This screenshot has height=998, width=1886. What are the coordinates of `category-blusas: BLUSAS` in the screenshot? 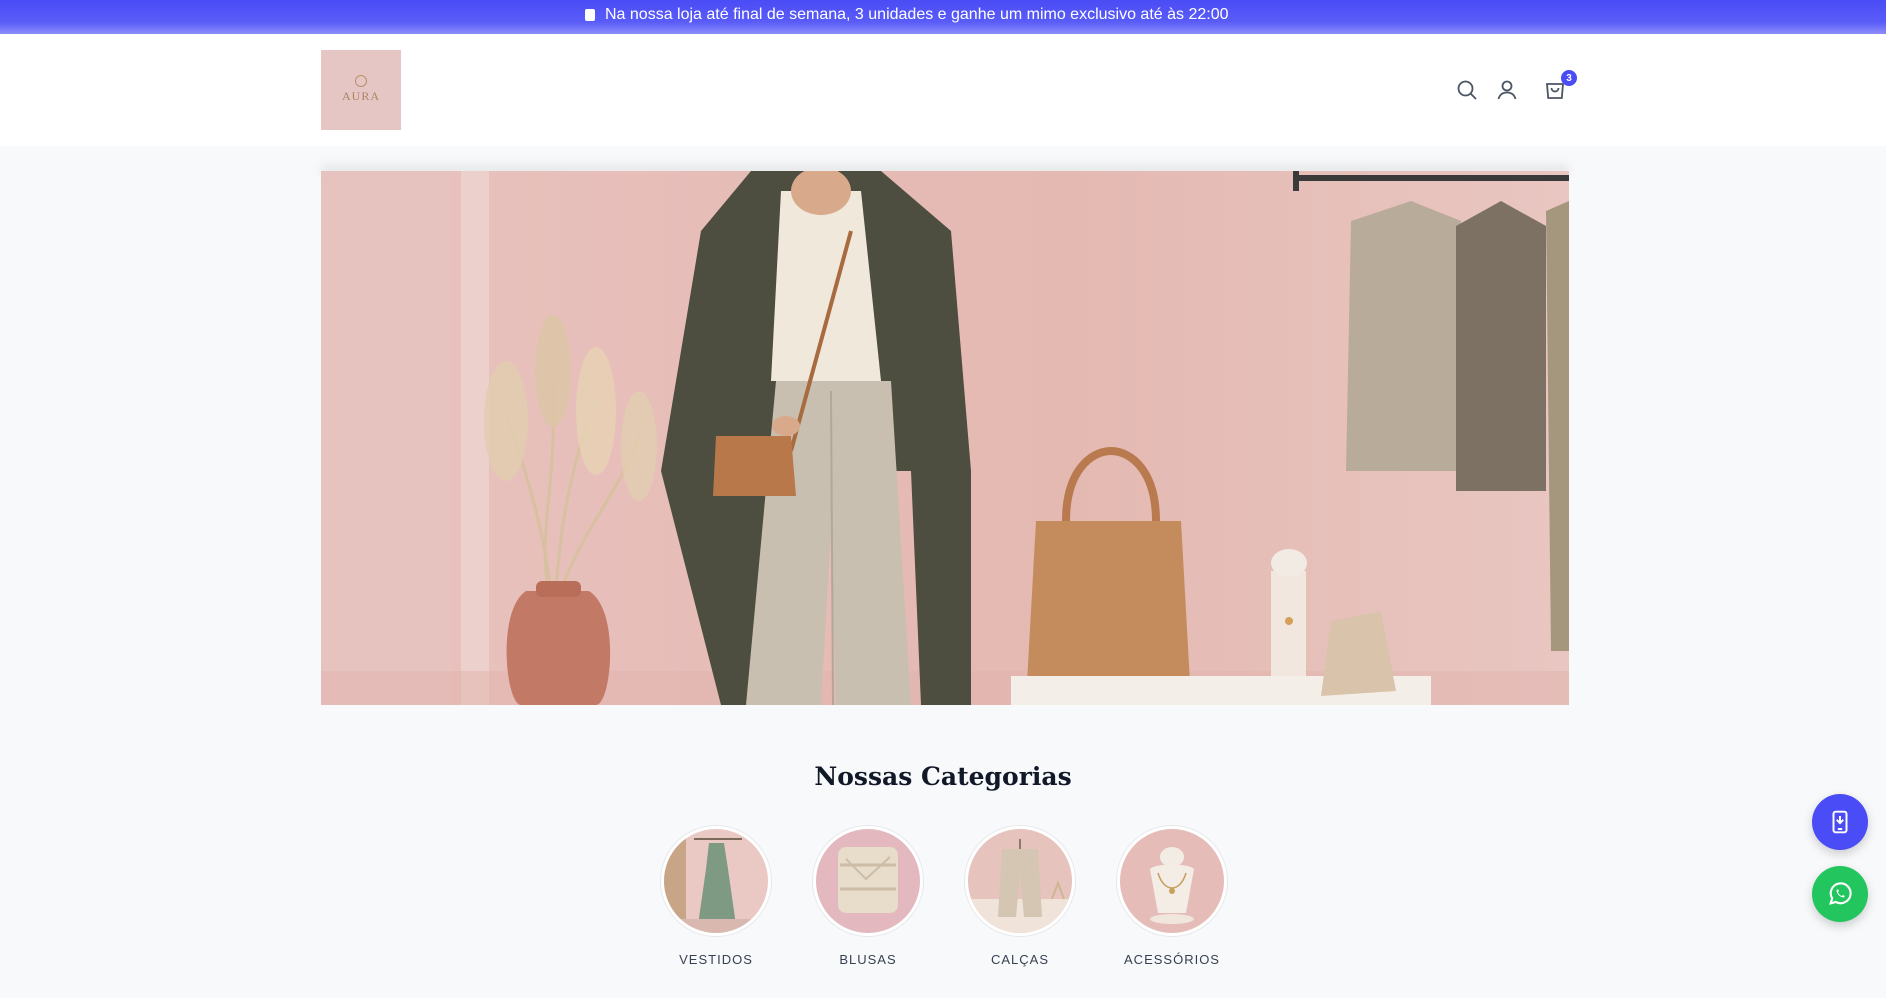 It's located at (868, 901).